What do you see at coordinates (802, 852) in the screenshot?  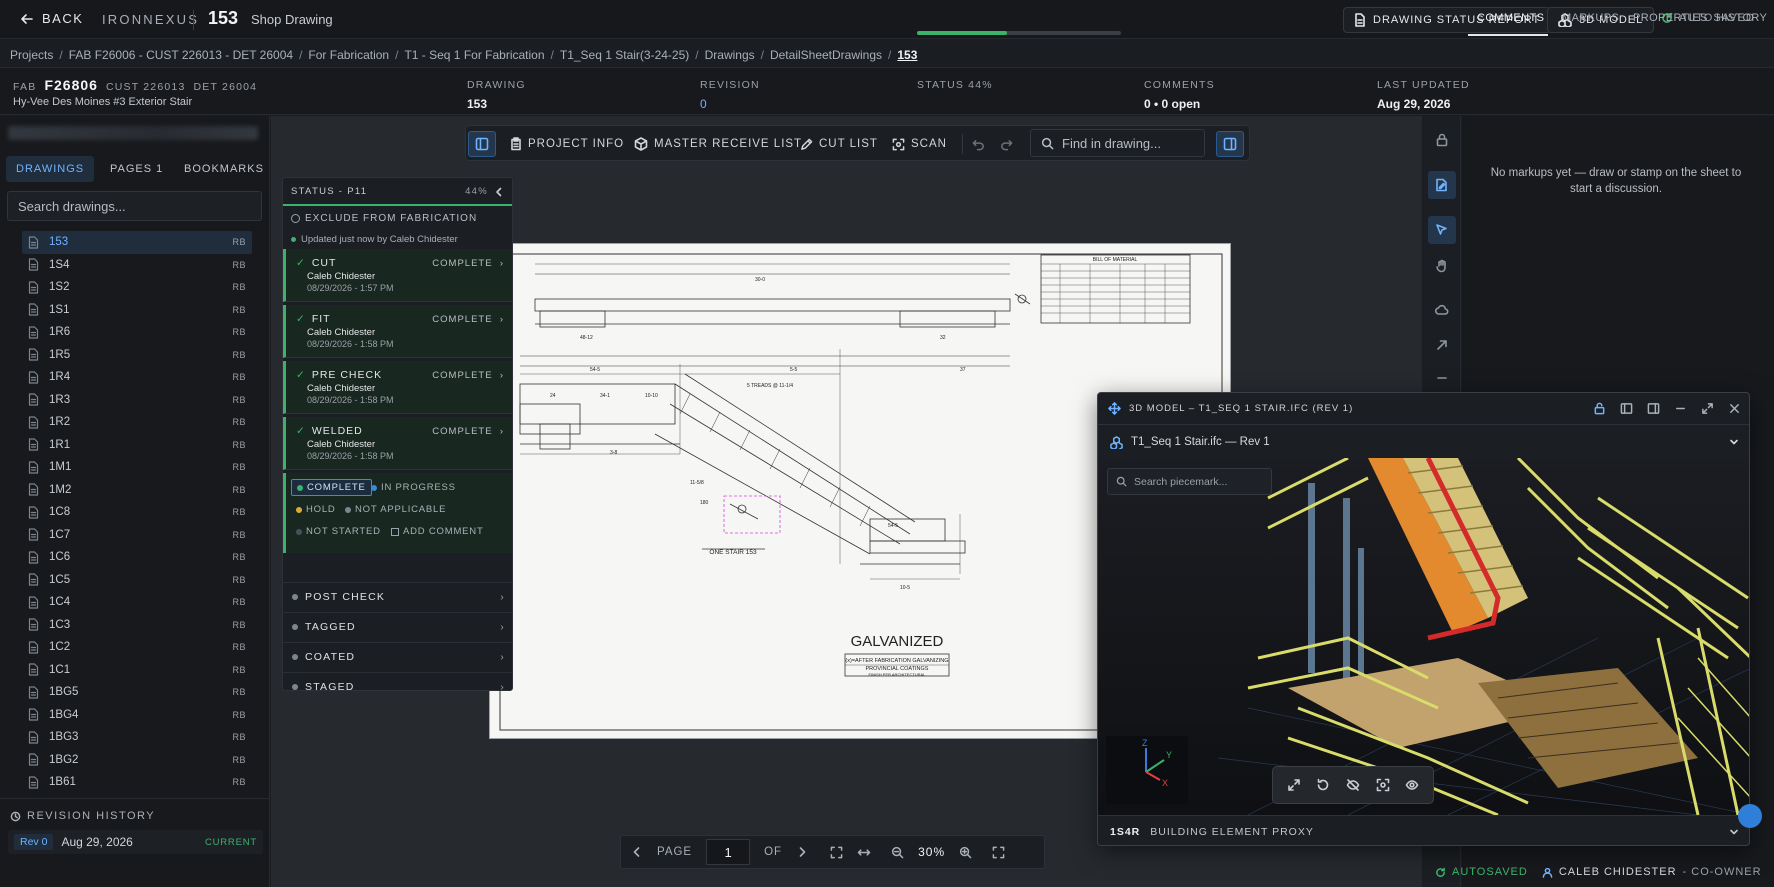 I see `next-page-icon` at bounding box center [802, 852].